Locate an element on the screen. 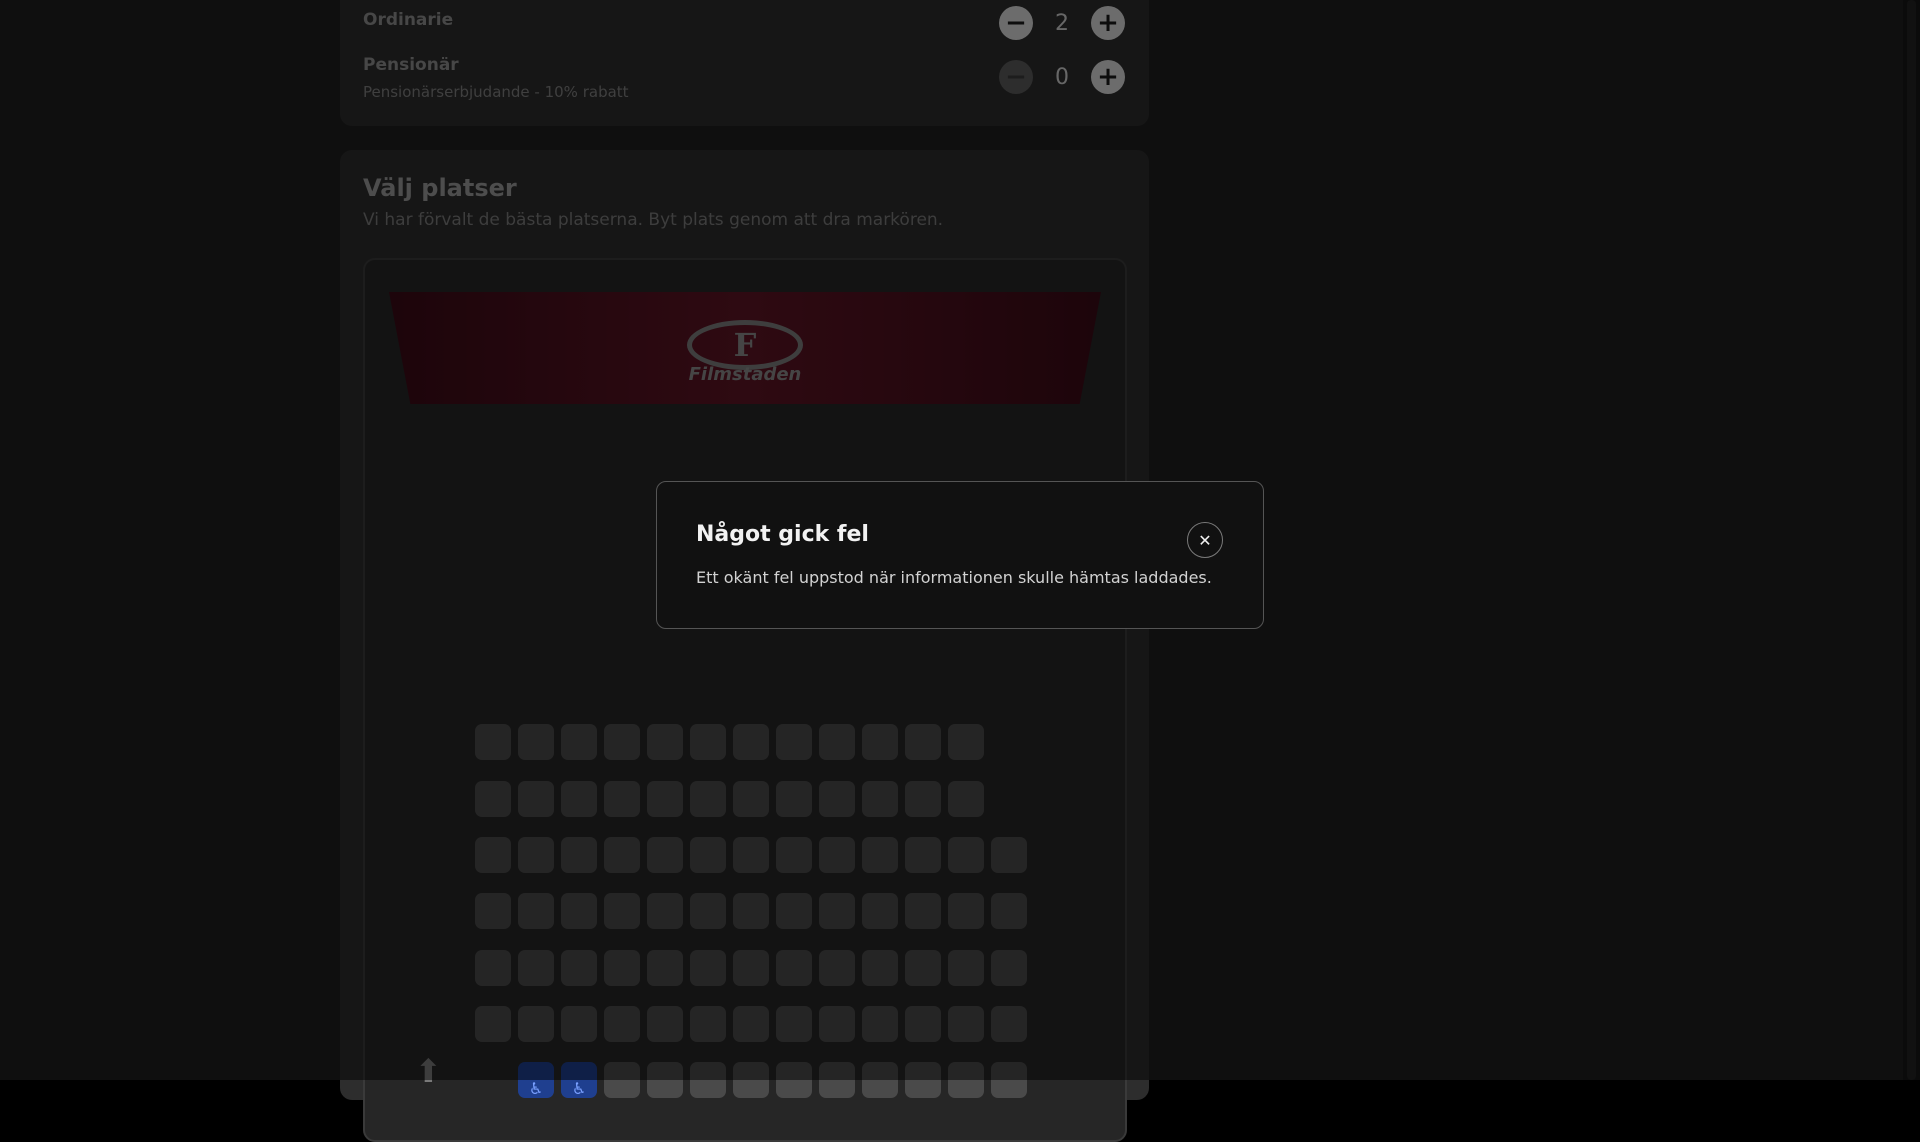  close-icon: ✕ is located at coordinates (1205, 540).